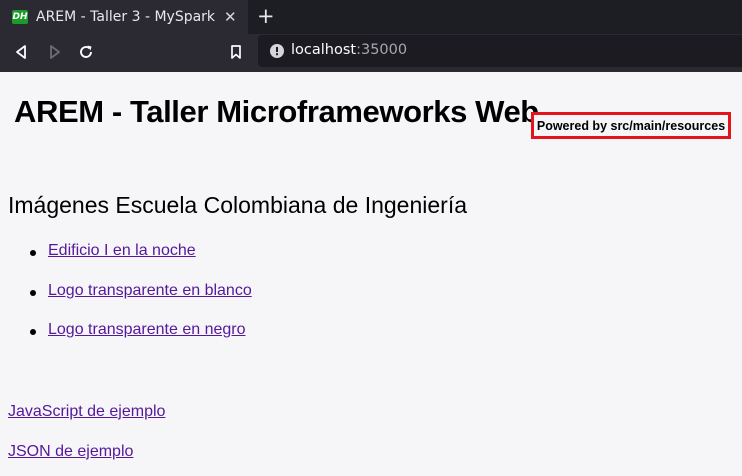  I want to click on powered-by-badge: Powered by src/main/resources, so click(631, 125).